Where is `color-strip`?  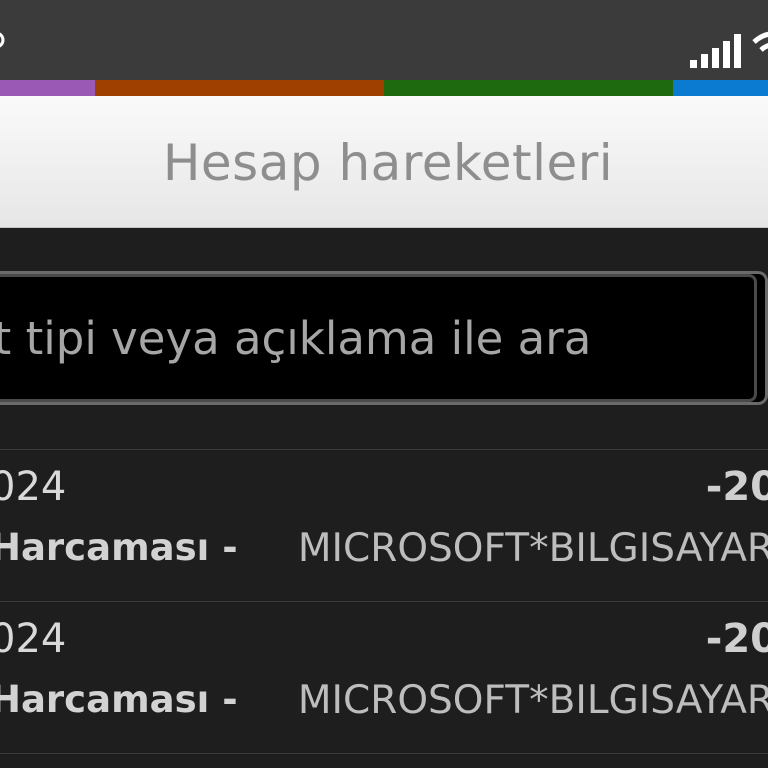
color-strip is located at coordinates (384, 88).